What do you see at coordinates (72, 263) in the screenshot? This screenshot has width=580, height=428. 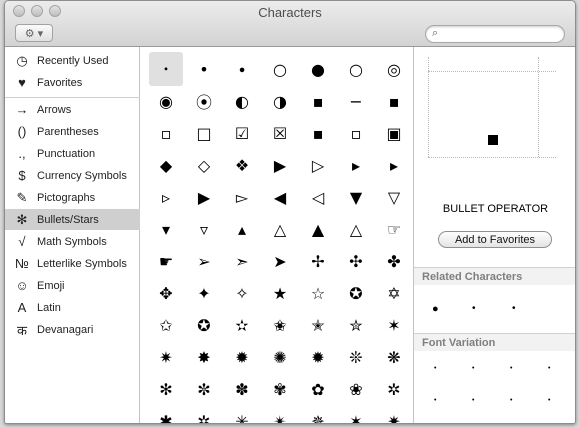 I see `sidebar-item-letterlike-symbols: № Letterlike Symbols` at bounding box center [72, 263].